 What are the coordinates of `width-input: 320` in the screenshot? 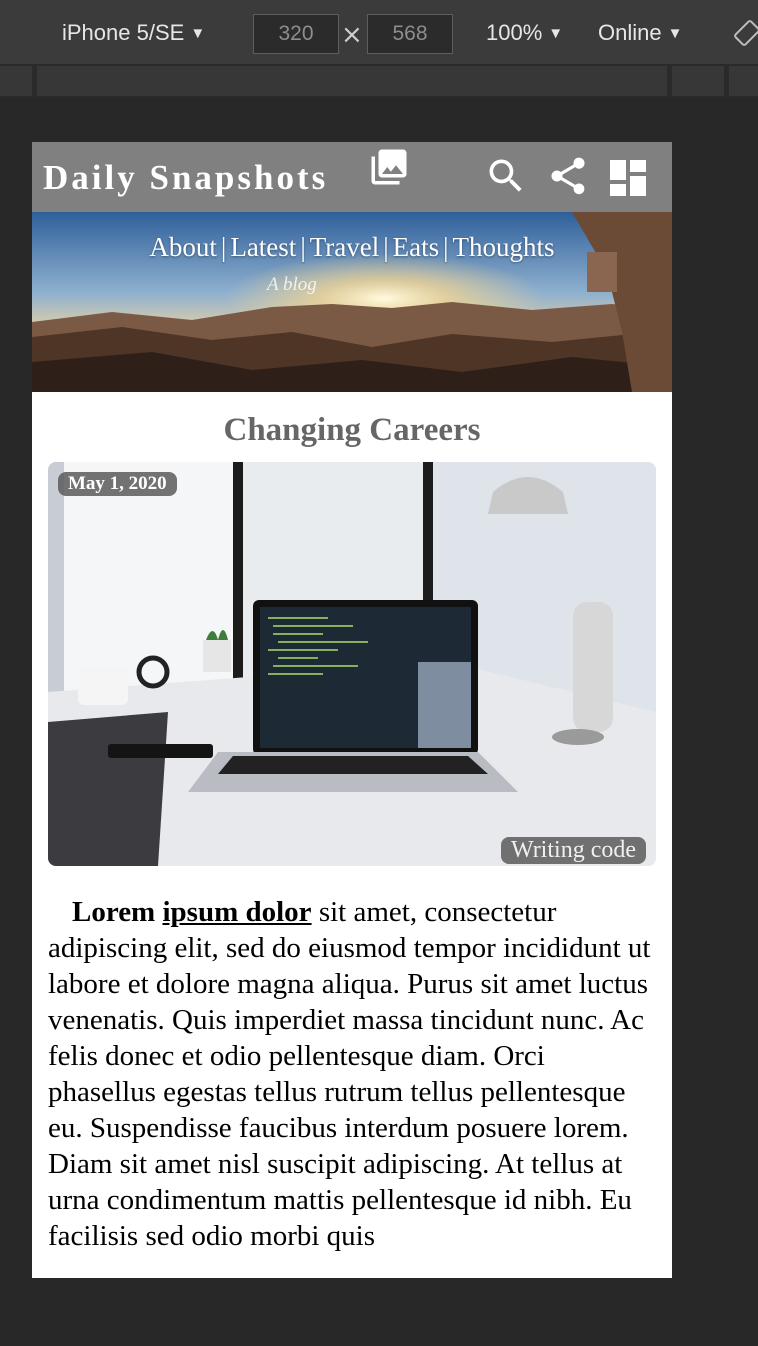 It's located at (296, 34).